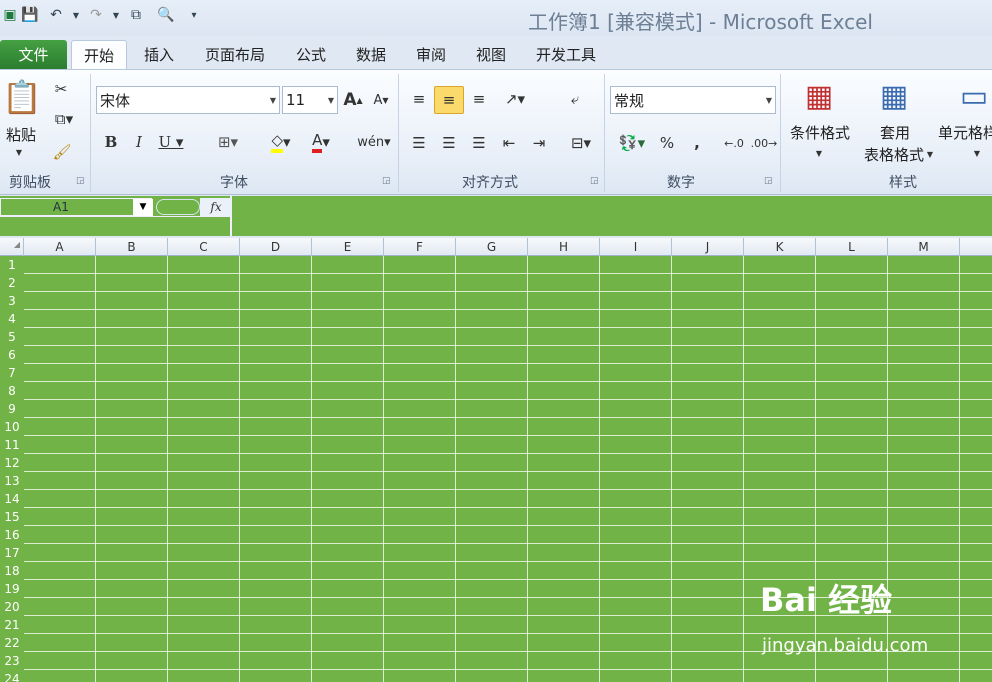  What do you see at coordinates (539, 143) in the screenshot?
I see `increase-indent-icon: ⇥` at bounding box center [539, 143].